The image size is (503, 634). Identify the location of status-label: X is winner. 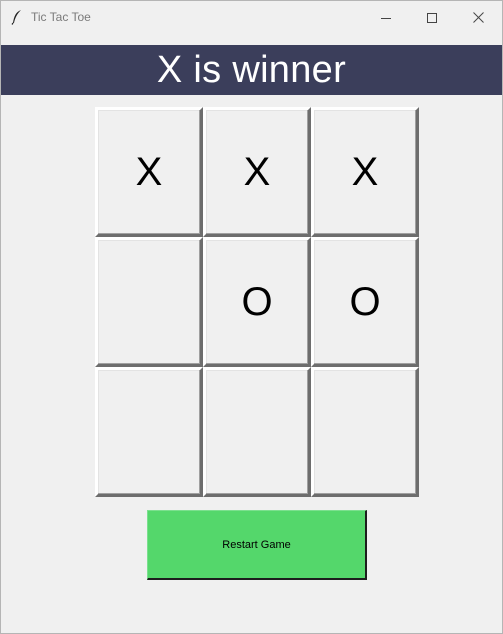
(251, 70).